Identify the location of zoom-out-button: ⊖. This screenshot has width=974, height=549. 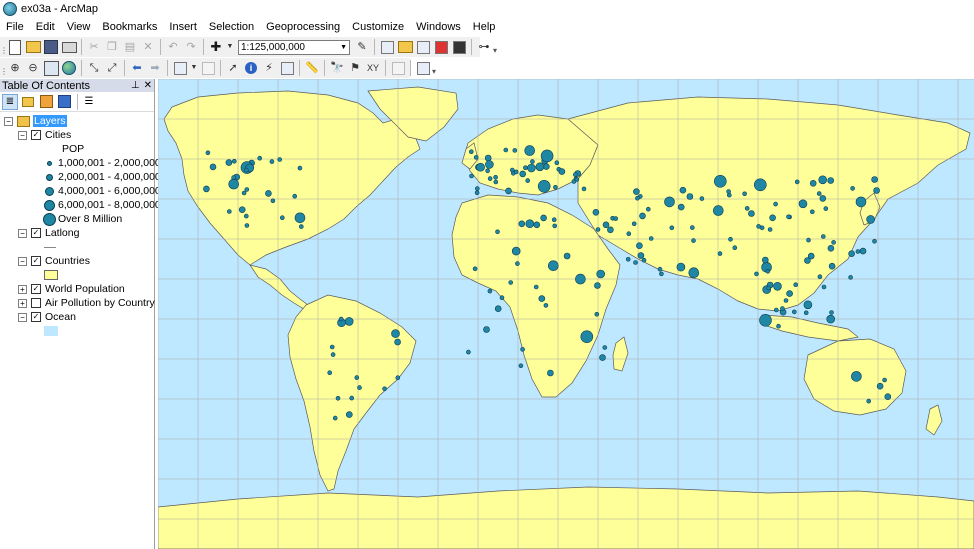
(33, 68).